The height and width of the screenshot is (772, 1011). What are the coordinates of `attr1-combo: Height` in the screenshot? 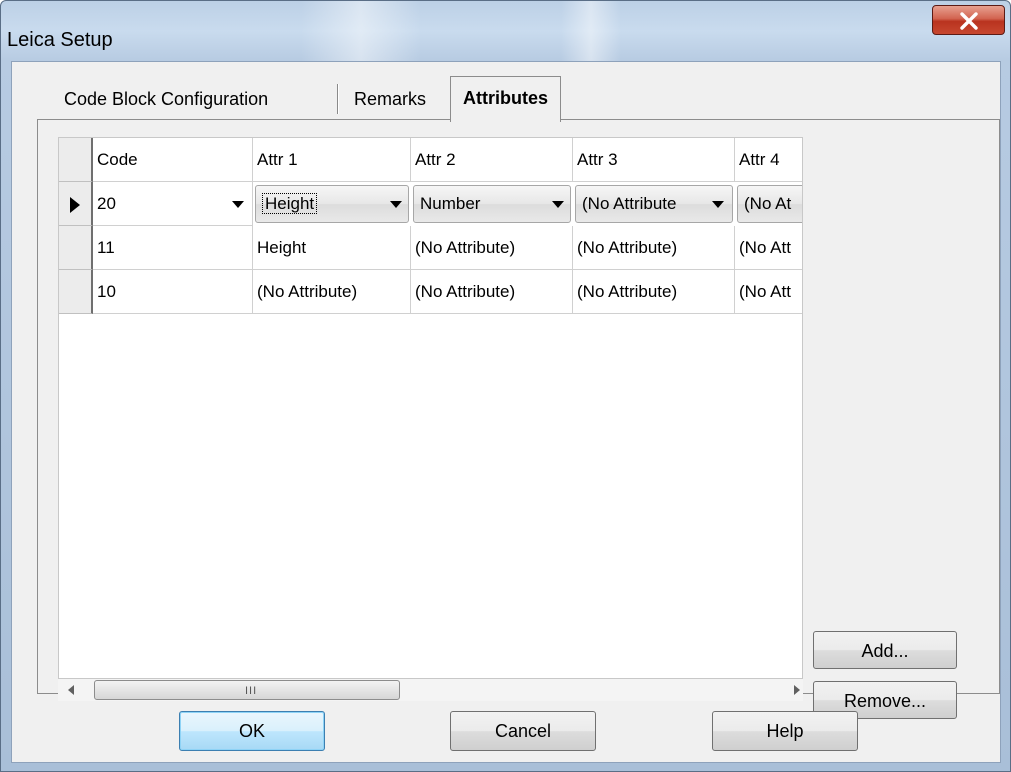 It's located at (332, 204).